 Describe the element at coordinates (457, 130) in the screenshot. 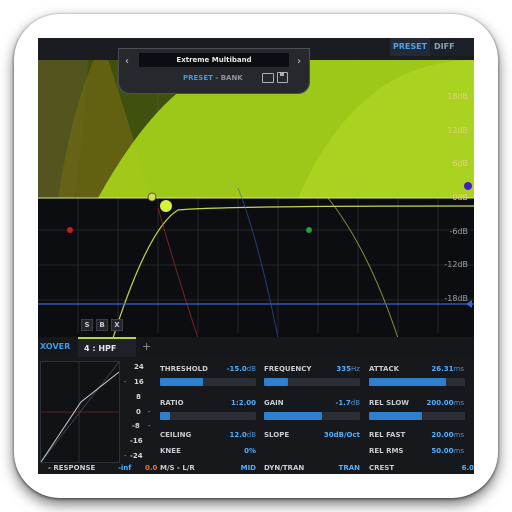

I see `db-label-12: 12dB` at that location.